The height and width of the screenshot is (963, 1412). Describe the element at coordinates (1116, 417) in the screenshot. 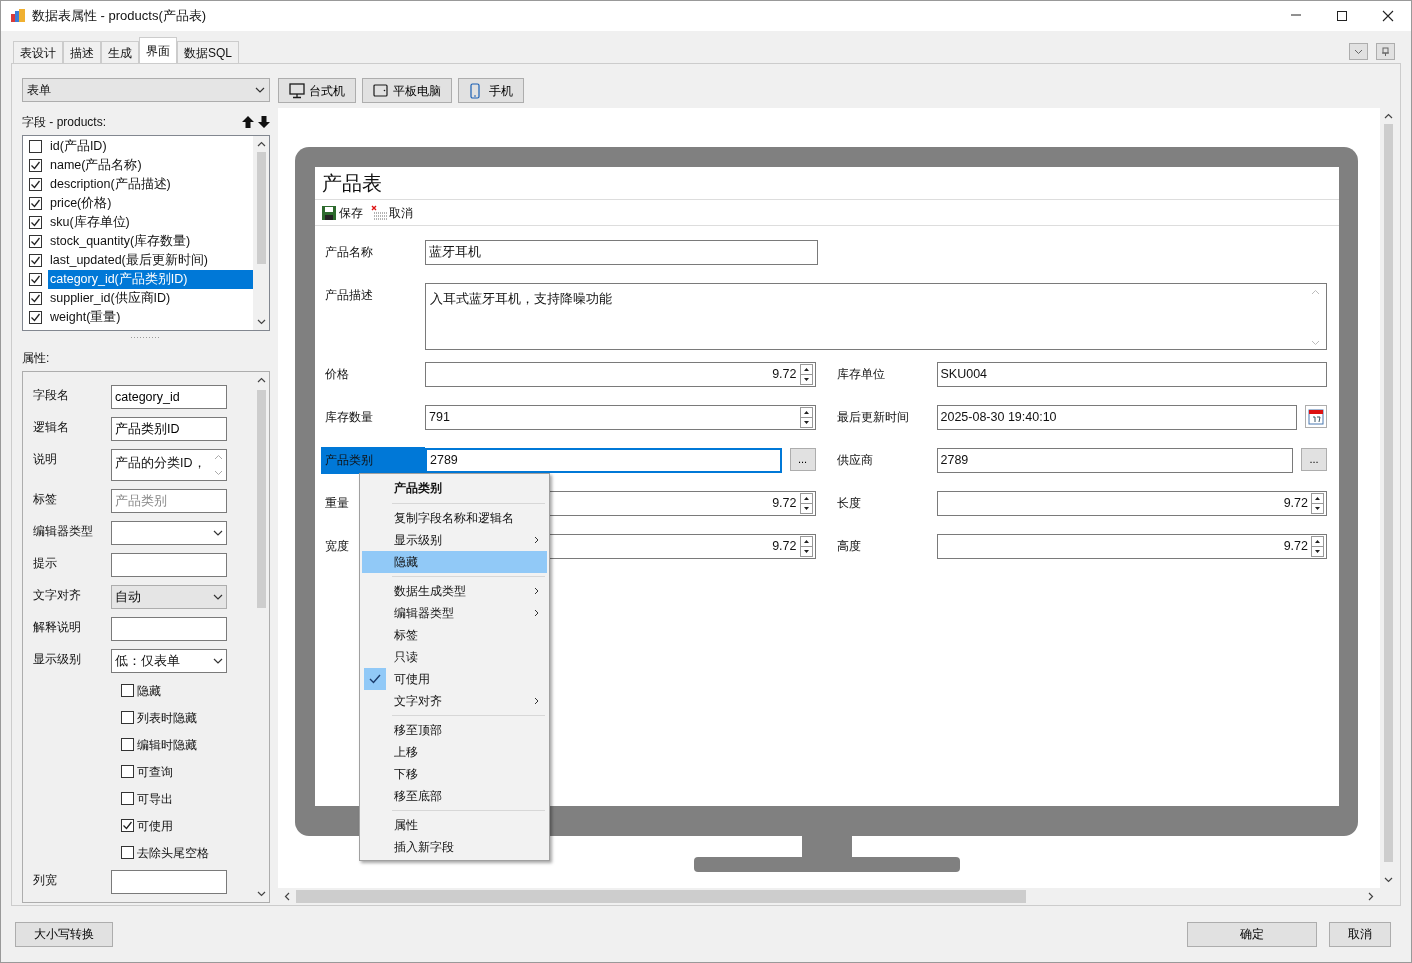

I see `date-field: 2025-08-30 19:40:10` at that location.